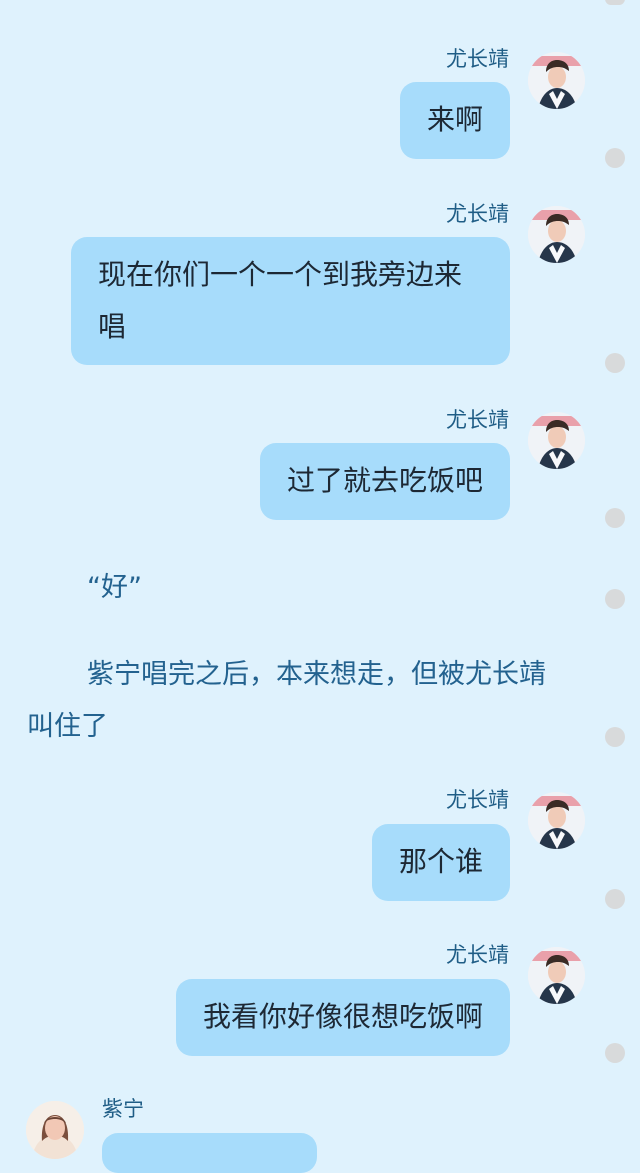  I want to click on incoming-message-bubble, so click(209, 1153).